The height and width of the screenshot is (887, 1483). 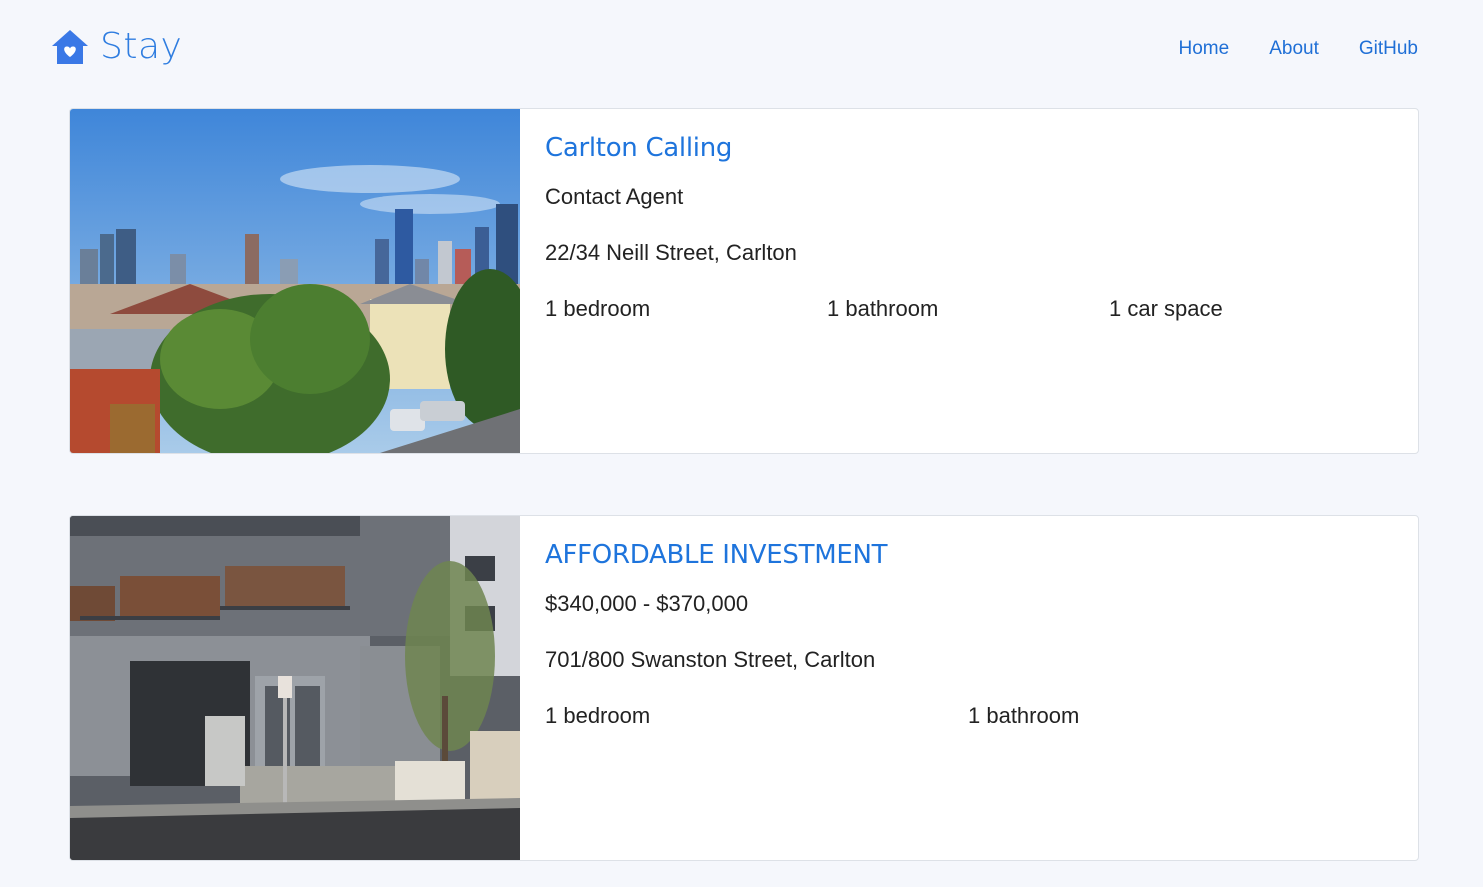 I want to click on car-spaces-count: 1 car space, so click(x=1166, y=308).